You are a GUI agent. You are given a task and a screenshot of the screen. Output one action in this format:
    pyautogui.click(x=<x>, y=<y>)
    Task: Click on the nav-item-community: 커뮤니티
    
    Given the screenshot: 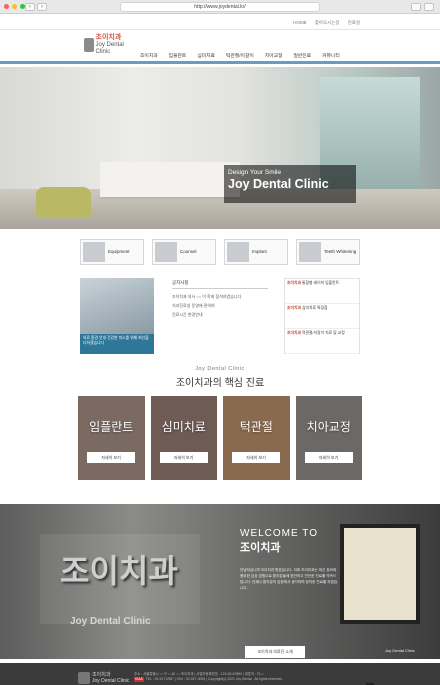 What is the action you would take?
    pyautogui.click(x=331, y=55)
    